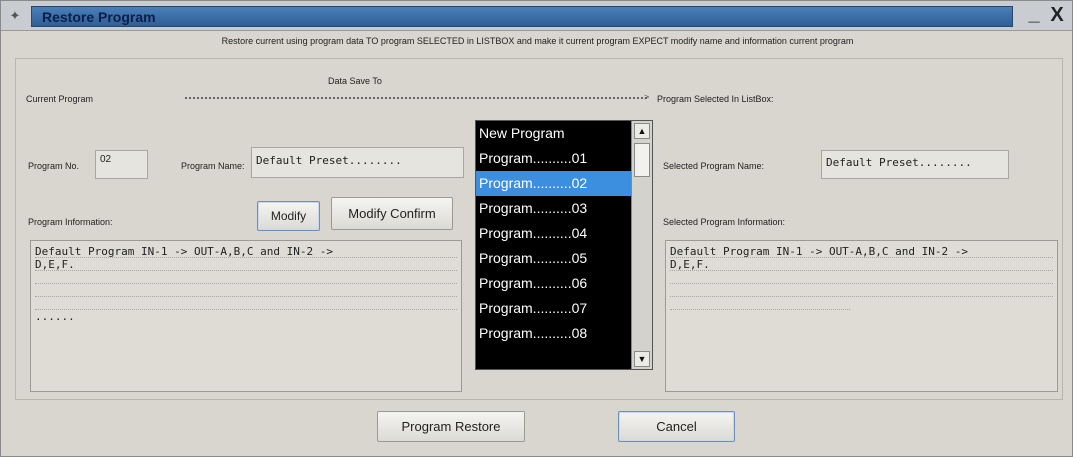 The image size is (1073, 457). I want to click on window-title: Restore Program, so click(99, 17).